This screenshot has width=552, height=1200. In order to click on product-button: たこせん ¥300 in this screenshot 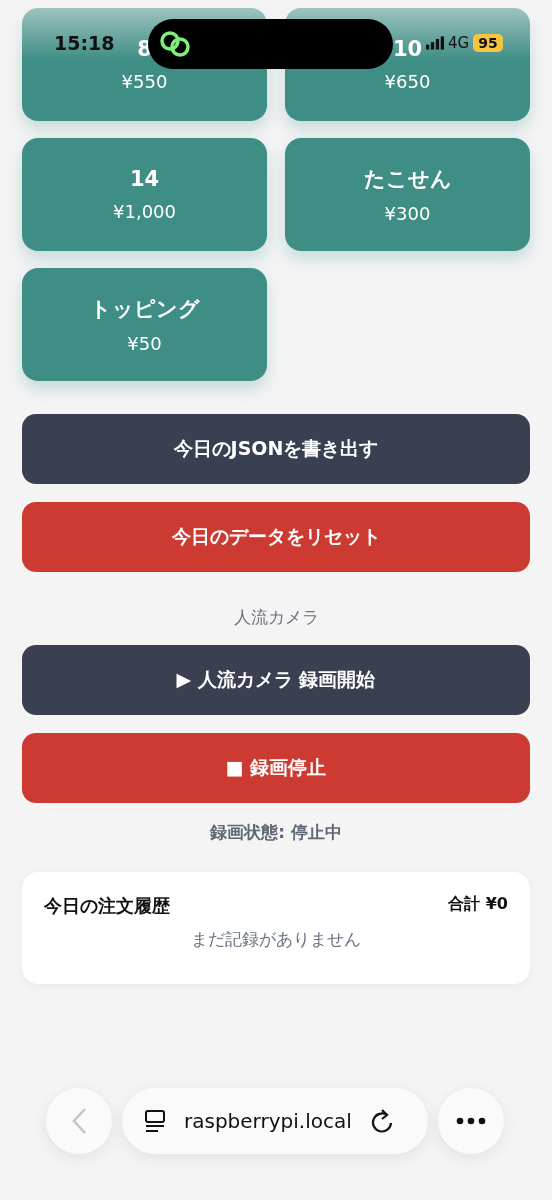, I will do `click(407, 194)`.